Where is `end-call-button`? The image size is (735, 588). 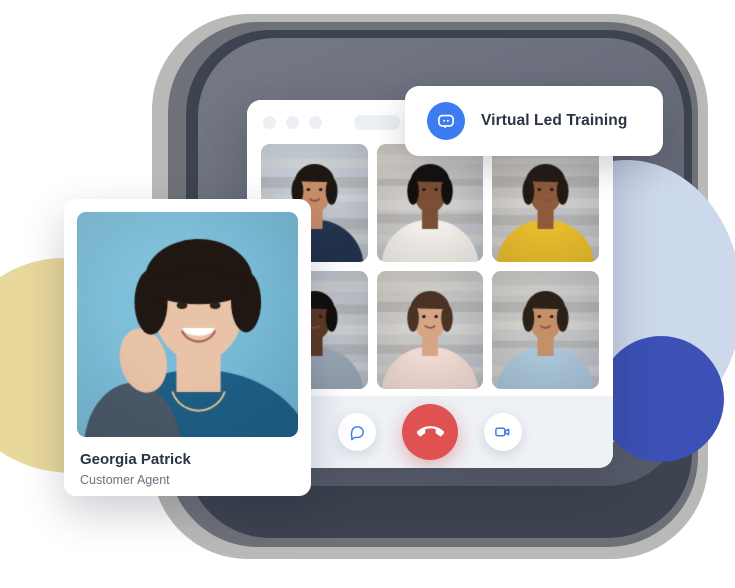
end-call-button is located at coordinates (430, 432).